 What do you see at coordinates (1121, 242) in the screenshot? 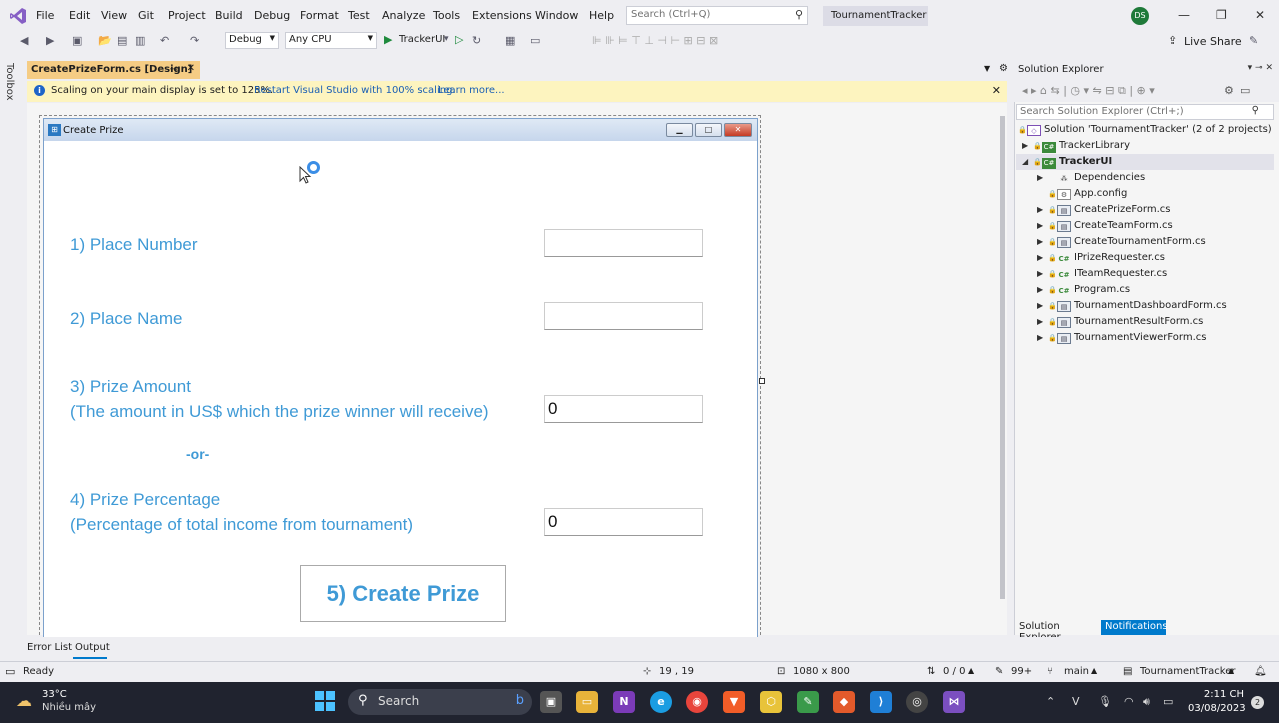
I see `tree-item: ▶ 🔒 ▤ CreateTournamentForm.cs` at bounding box center [1121, 242].